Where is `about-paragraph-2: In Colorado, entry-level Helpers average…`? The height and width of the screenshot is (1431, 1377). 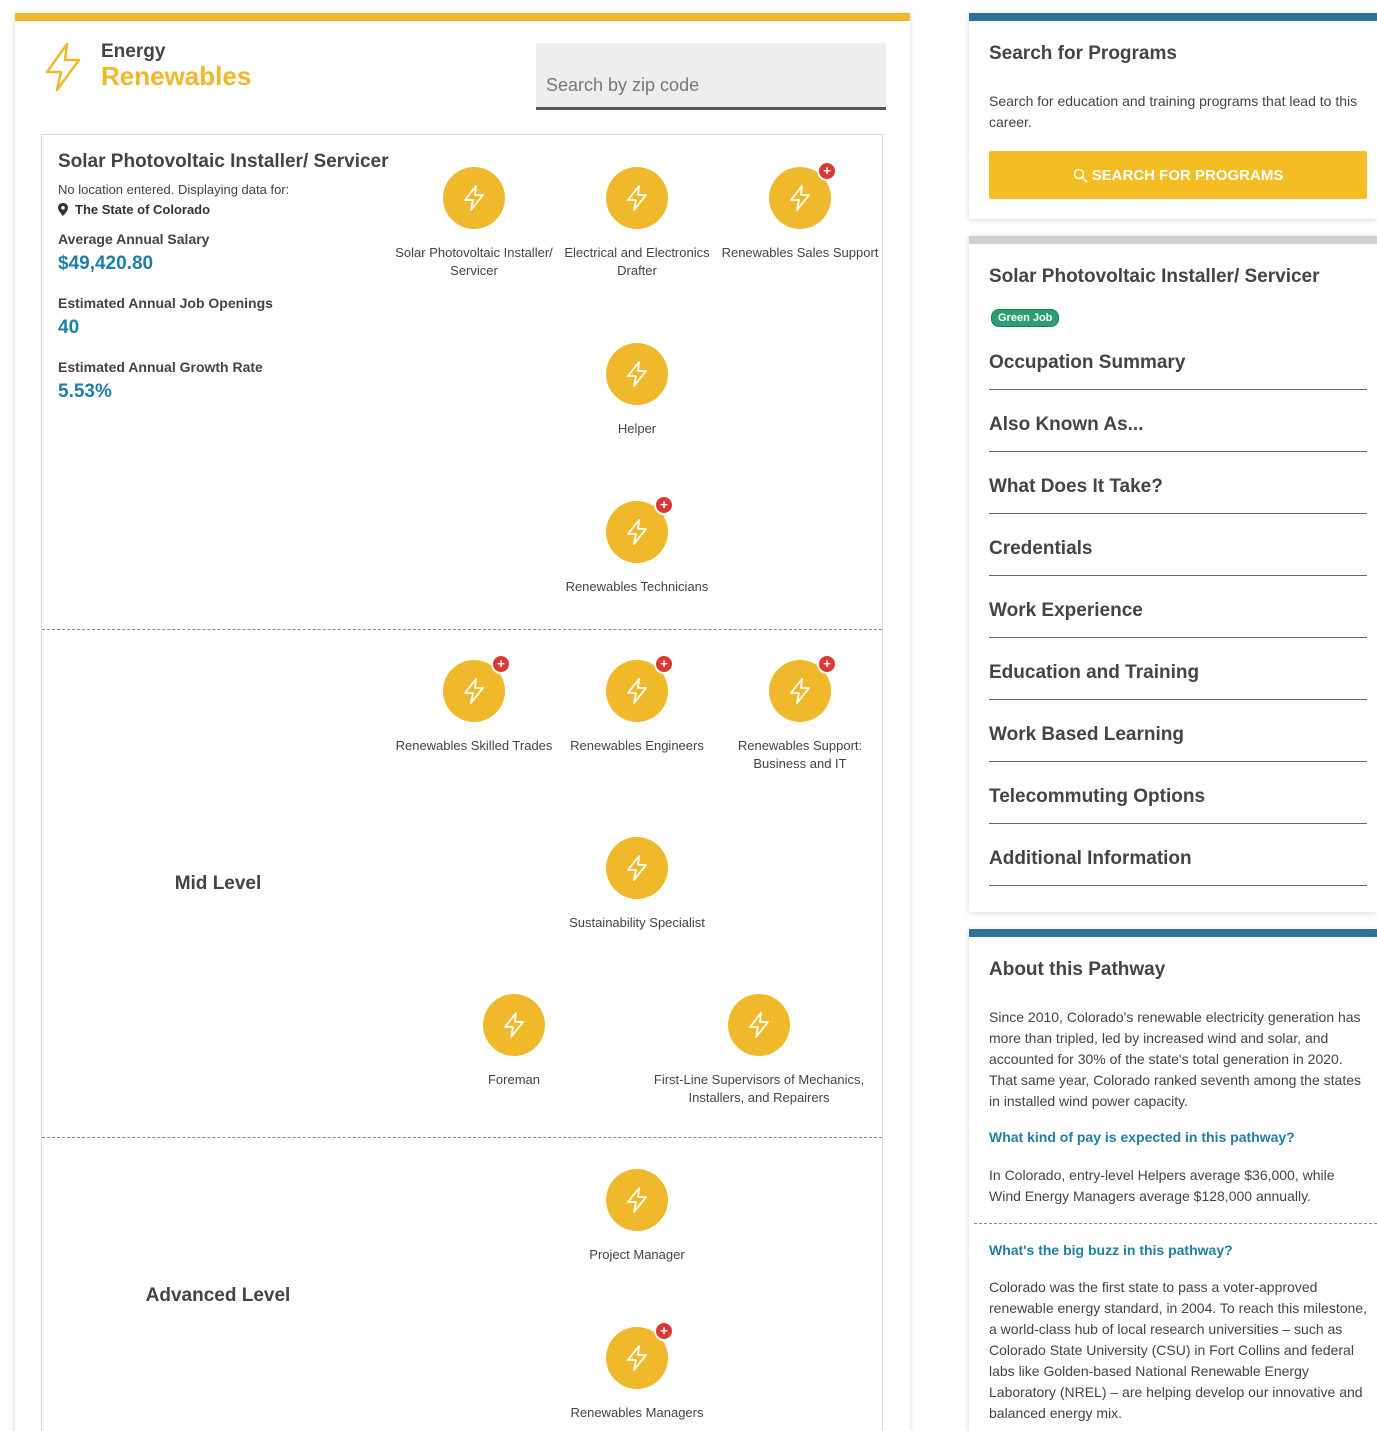
about-paragraph-2: In Colorado, entry-level Helpers average… is located at coordinates (1162, 1185).